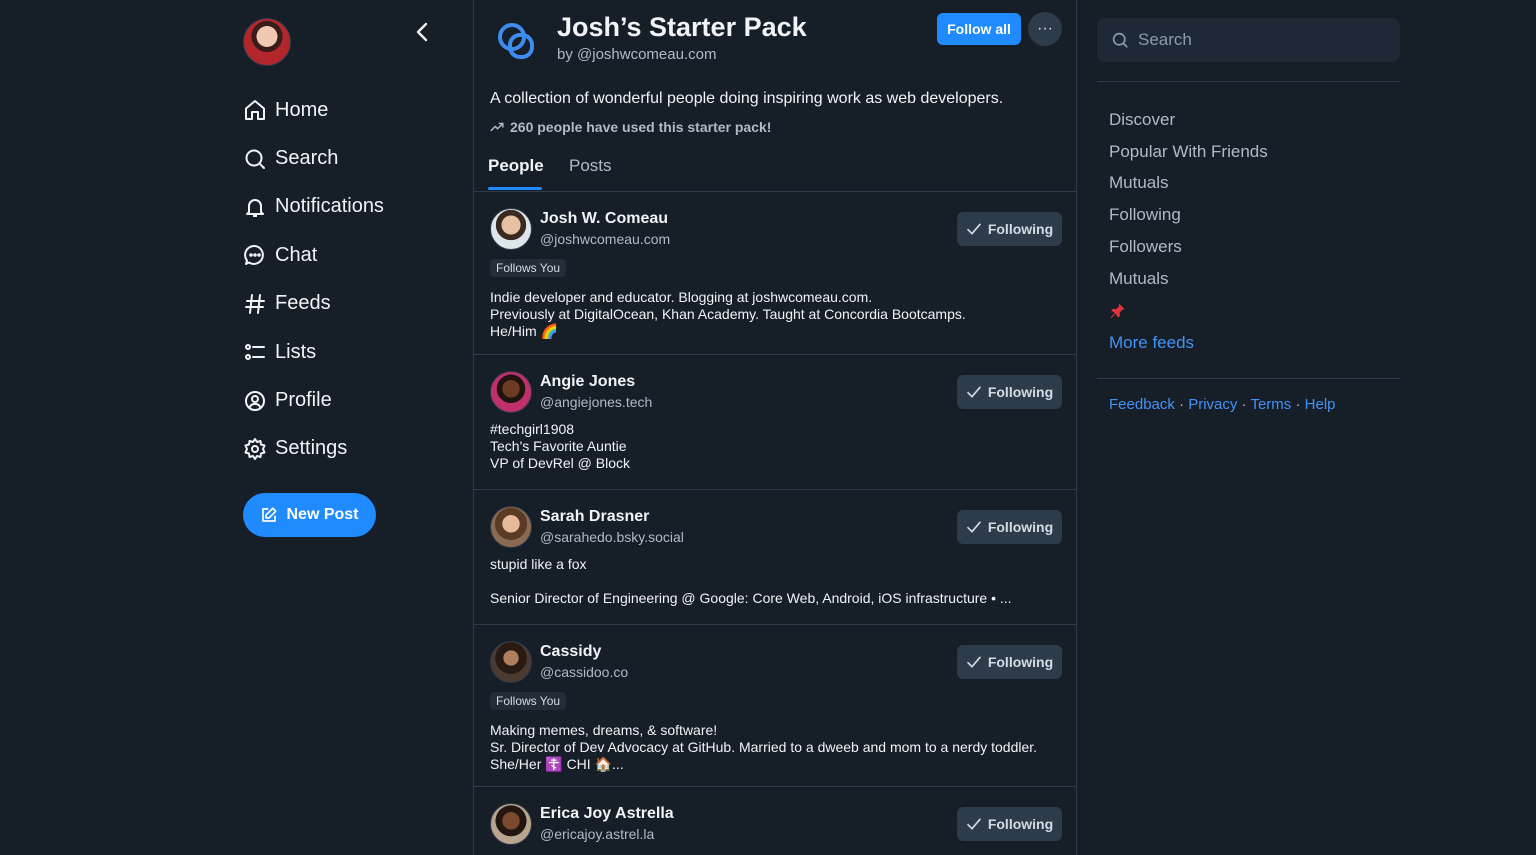  What do you see at coordinates (255, 110) in the screenshot?
I see `home-icon` at bounding box center [255, 110].